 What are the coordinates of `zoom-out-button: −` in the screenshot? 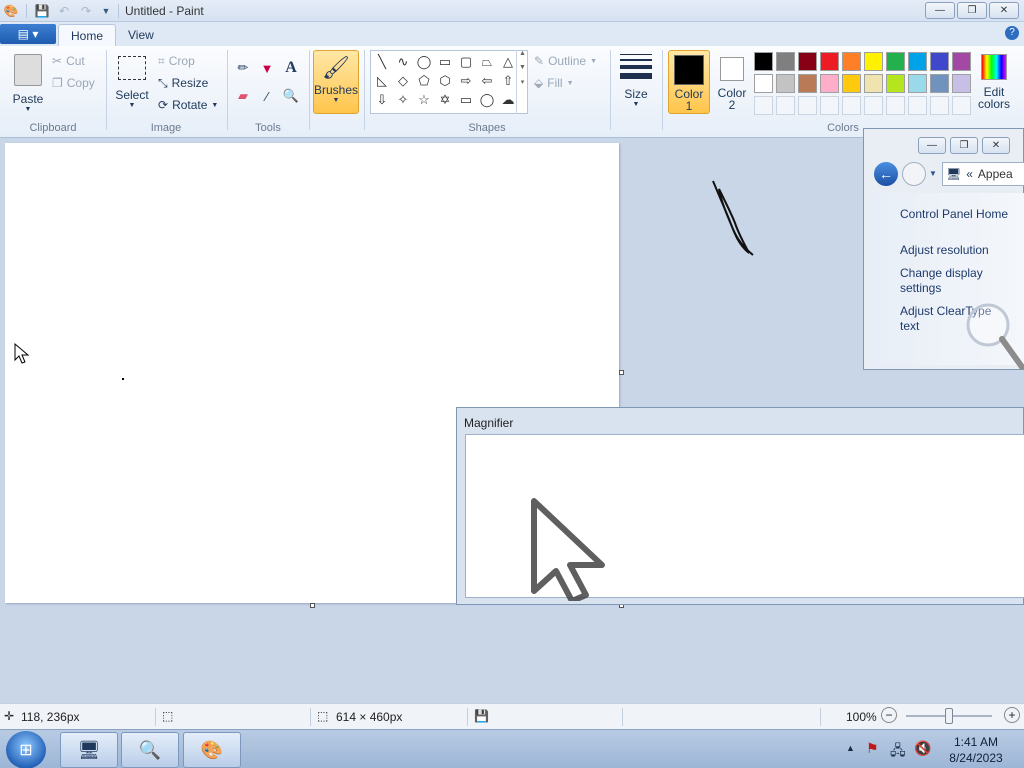 It's located at (889, 715).